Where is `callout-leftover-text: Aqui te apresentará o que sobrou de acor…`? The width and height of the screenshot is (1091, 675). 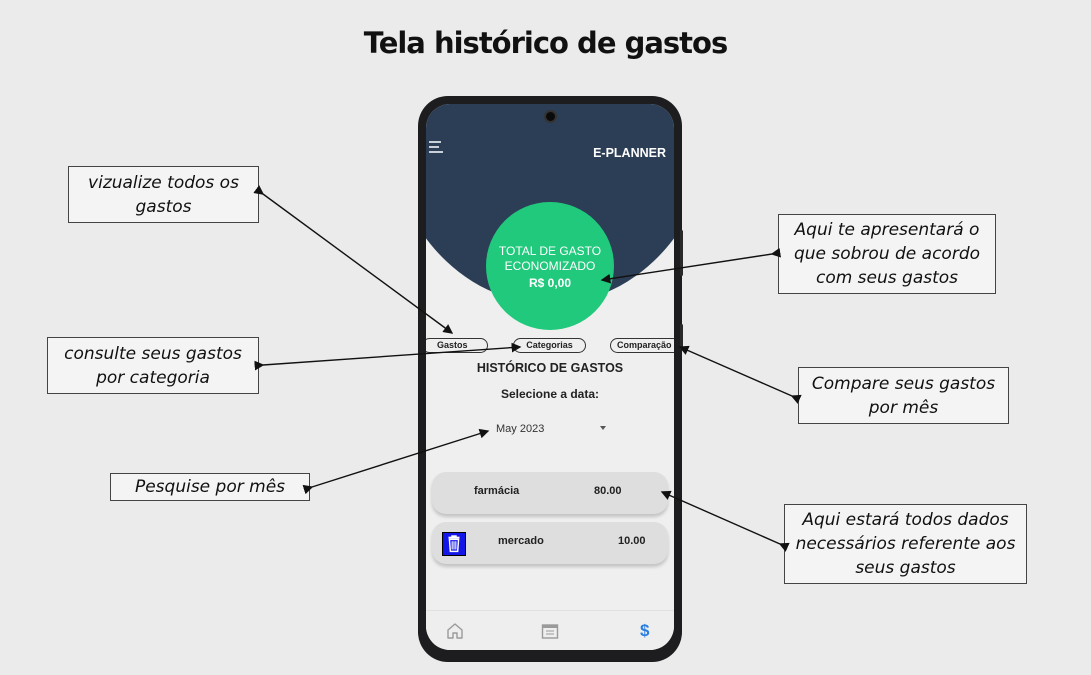
callout-leftover-text: Aqui te apresentará o que sobrou de acor… is located at coordinates (887, 254).